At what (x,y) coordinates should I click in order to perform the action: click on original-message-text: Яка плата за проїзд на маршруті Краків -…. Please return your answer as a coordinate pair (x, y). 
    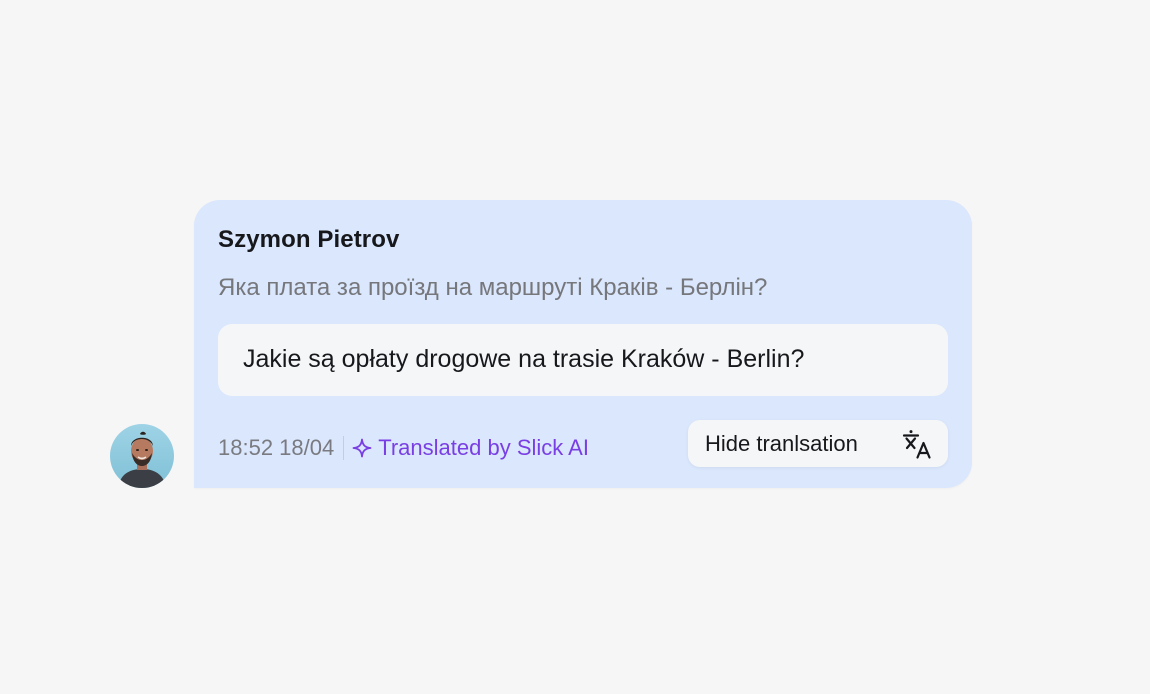
    Looking at the image, I should click on (493, 287).